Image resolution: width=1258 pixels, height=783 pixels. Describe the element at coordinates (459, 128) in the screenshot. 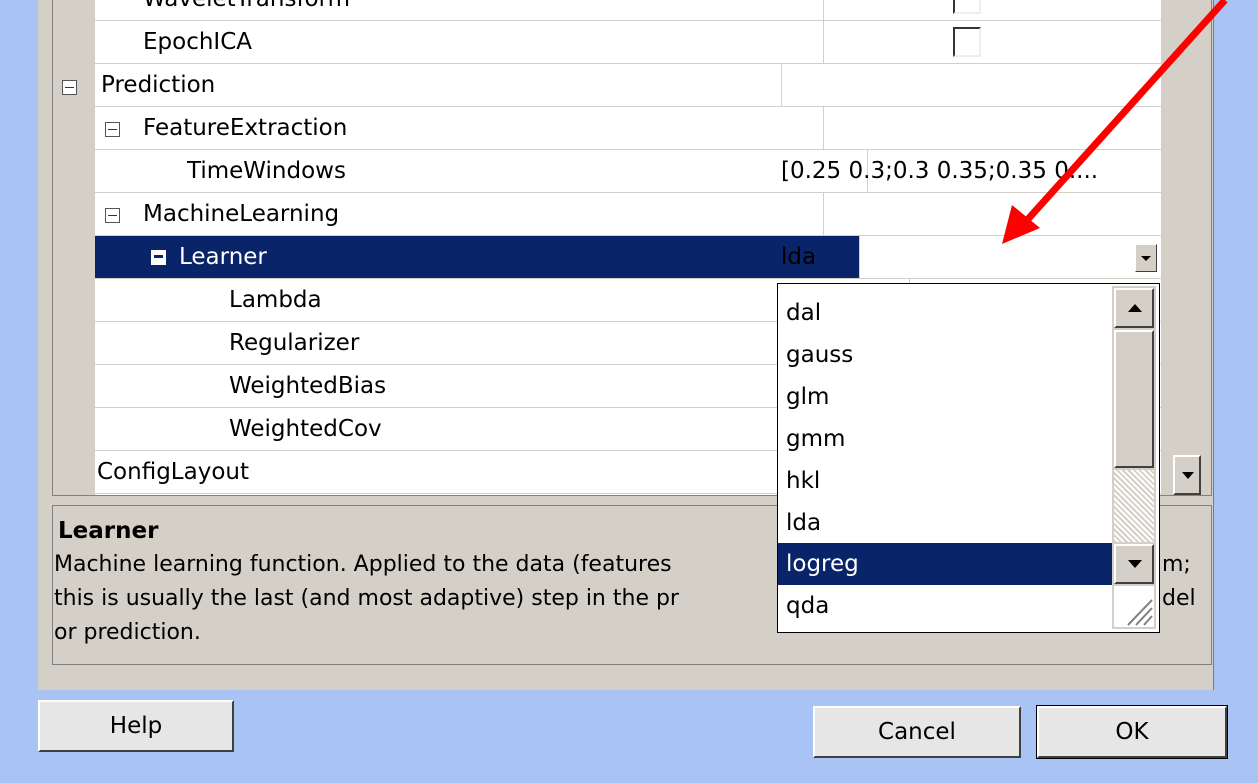

I see `row-label: FeatureExtraction` at that location.